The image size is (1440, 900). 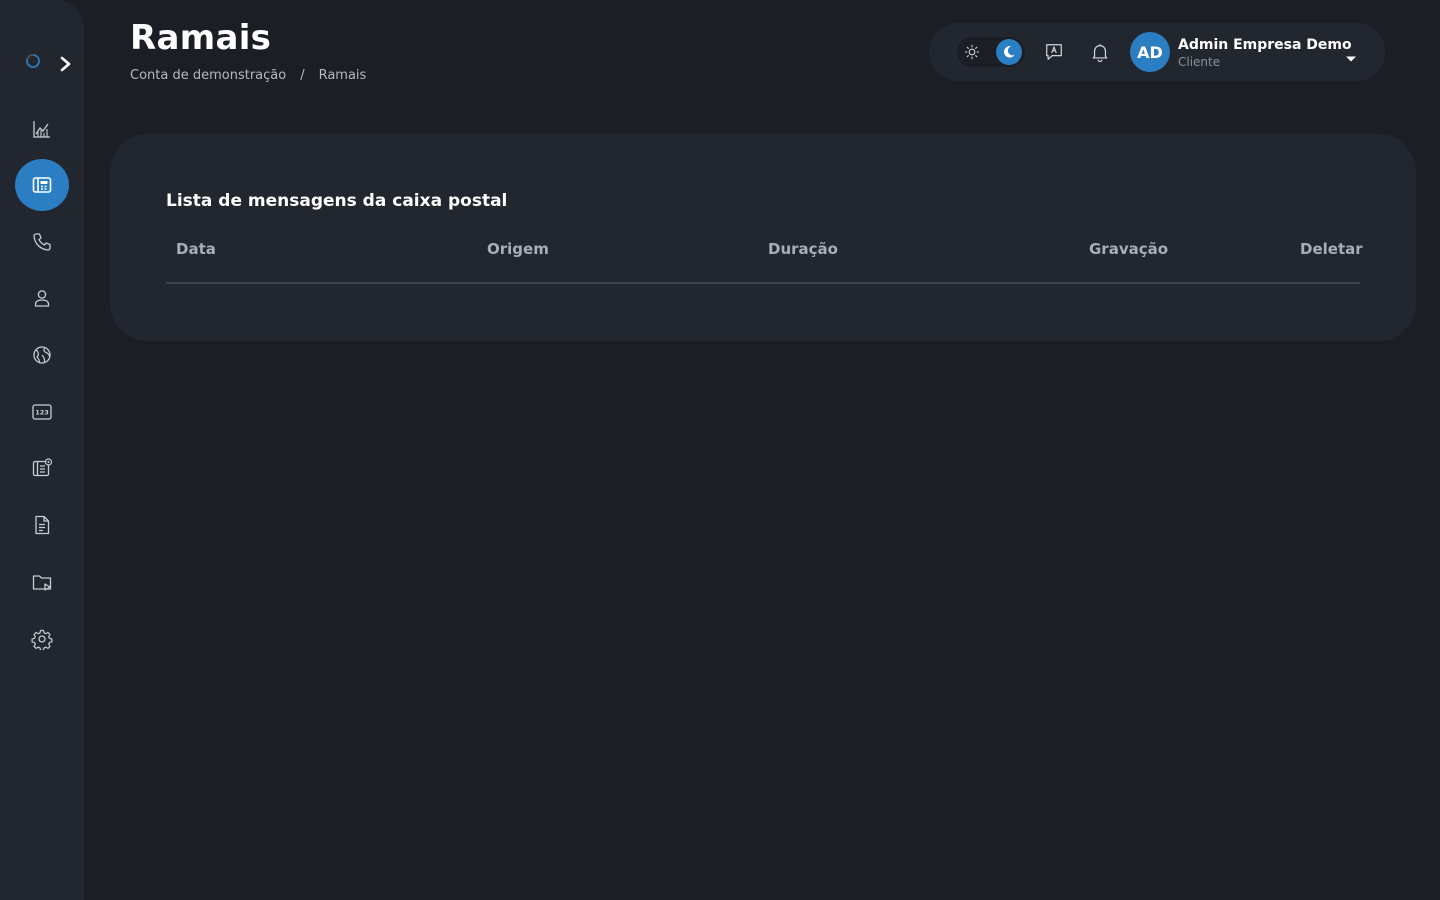 What do you see at coordinates (1351, 55) in the screenshot?
I see `caret-down-icon` at bounding box center [1351, 55].